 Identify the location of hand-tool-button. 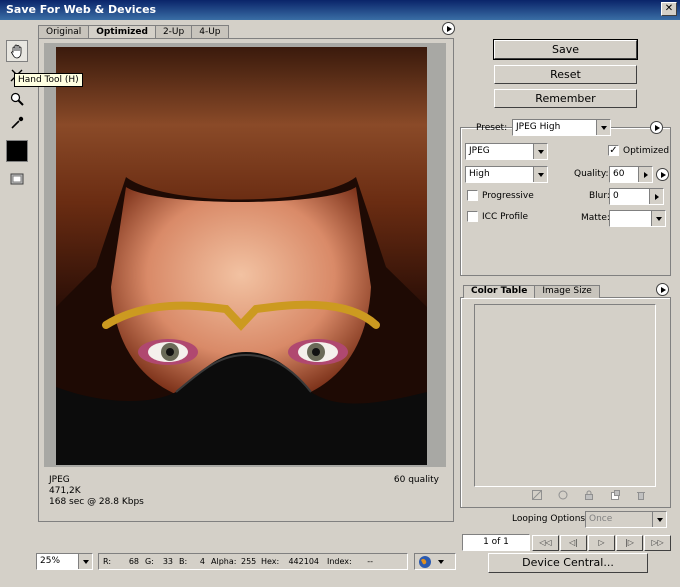
(17, 51).